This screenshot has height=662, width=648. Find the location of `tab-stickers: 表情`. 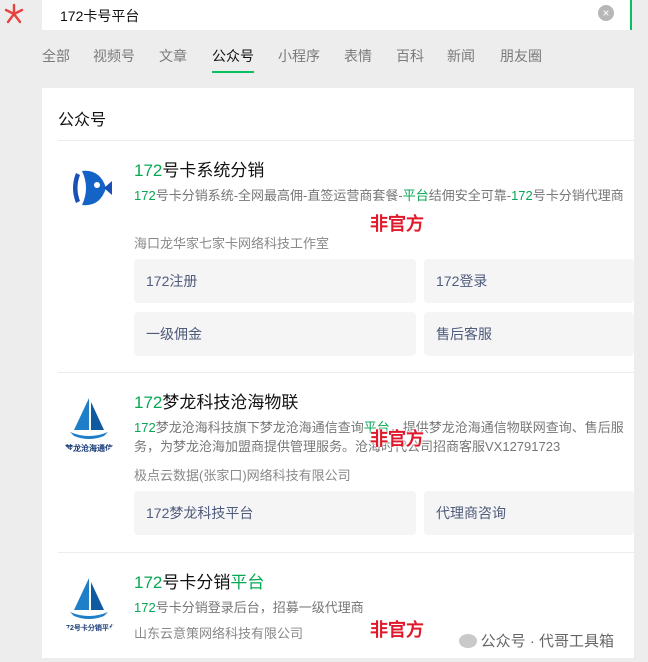

tab-stickers: 表情 is located at coordinates (358, 56).